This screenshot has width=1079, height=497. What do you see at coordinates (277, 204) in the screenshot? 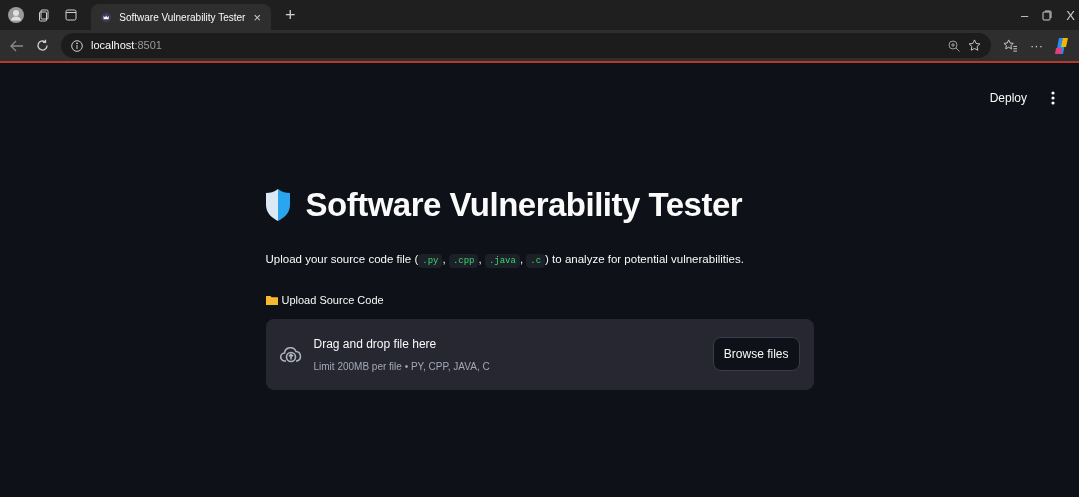
I see `shield-icon` at bounding box center [277, 204].